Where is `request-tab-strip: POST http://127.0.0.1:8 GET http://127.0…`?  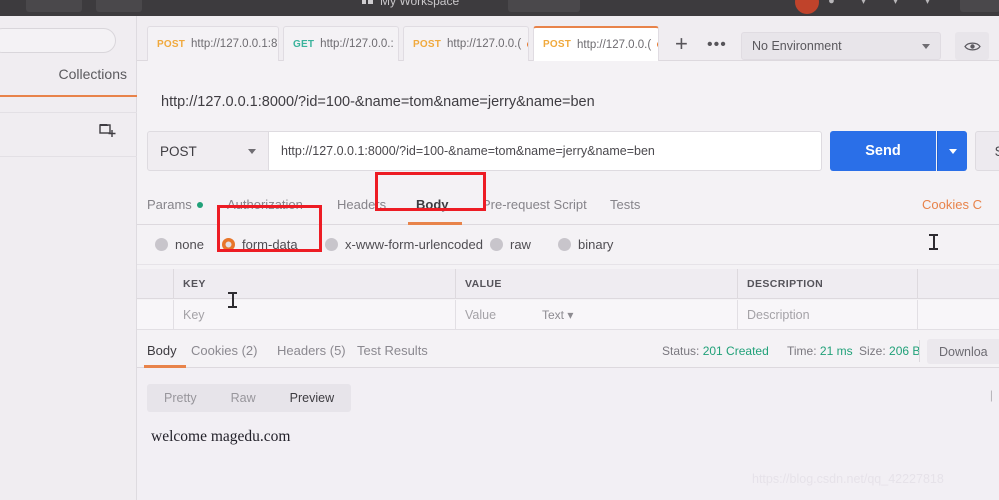
request-tab-strip: POST http://127.0.0.1:8 GET http://127.0… is located at coordinates (568, 38).